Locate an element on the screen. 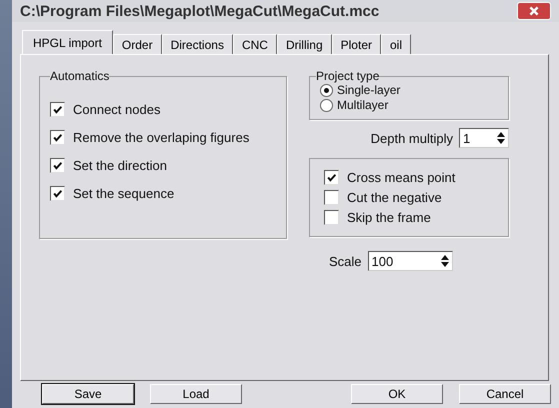 This screenshot has width=559, height=408. radio-label: Multilayer is located at coordinates (362, 105).